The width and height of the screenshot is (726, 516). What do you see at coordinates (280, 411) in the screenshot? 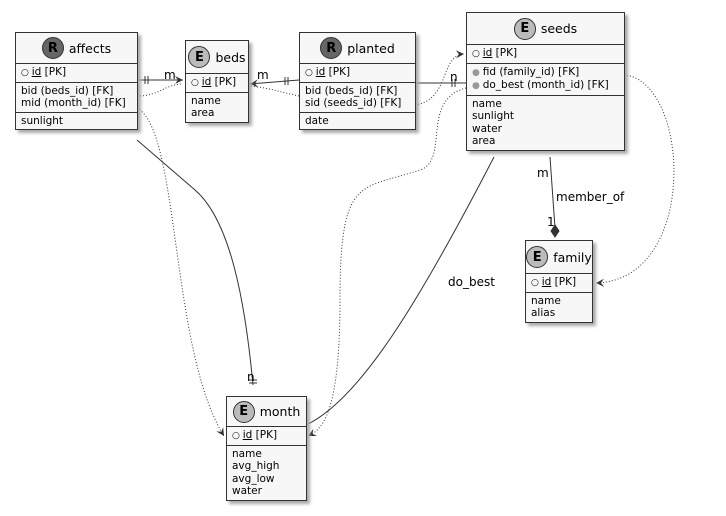
I see `entity-title: month` at bounding box center [280, 411].